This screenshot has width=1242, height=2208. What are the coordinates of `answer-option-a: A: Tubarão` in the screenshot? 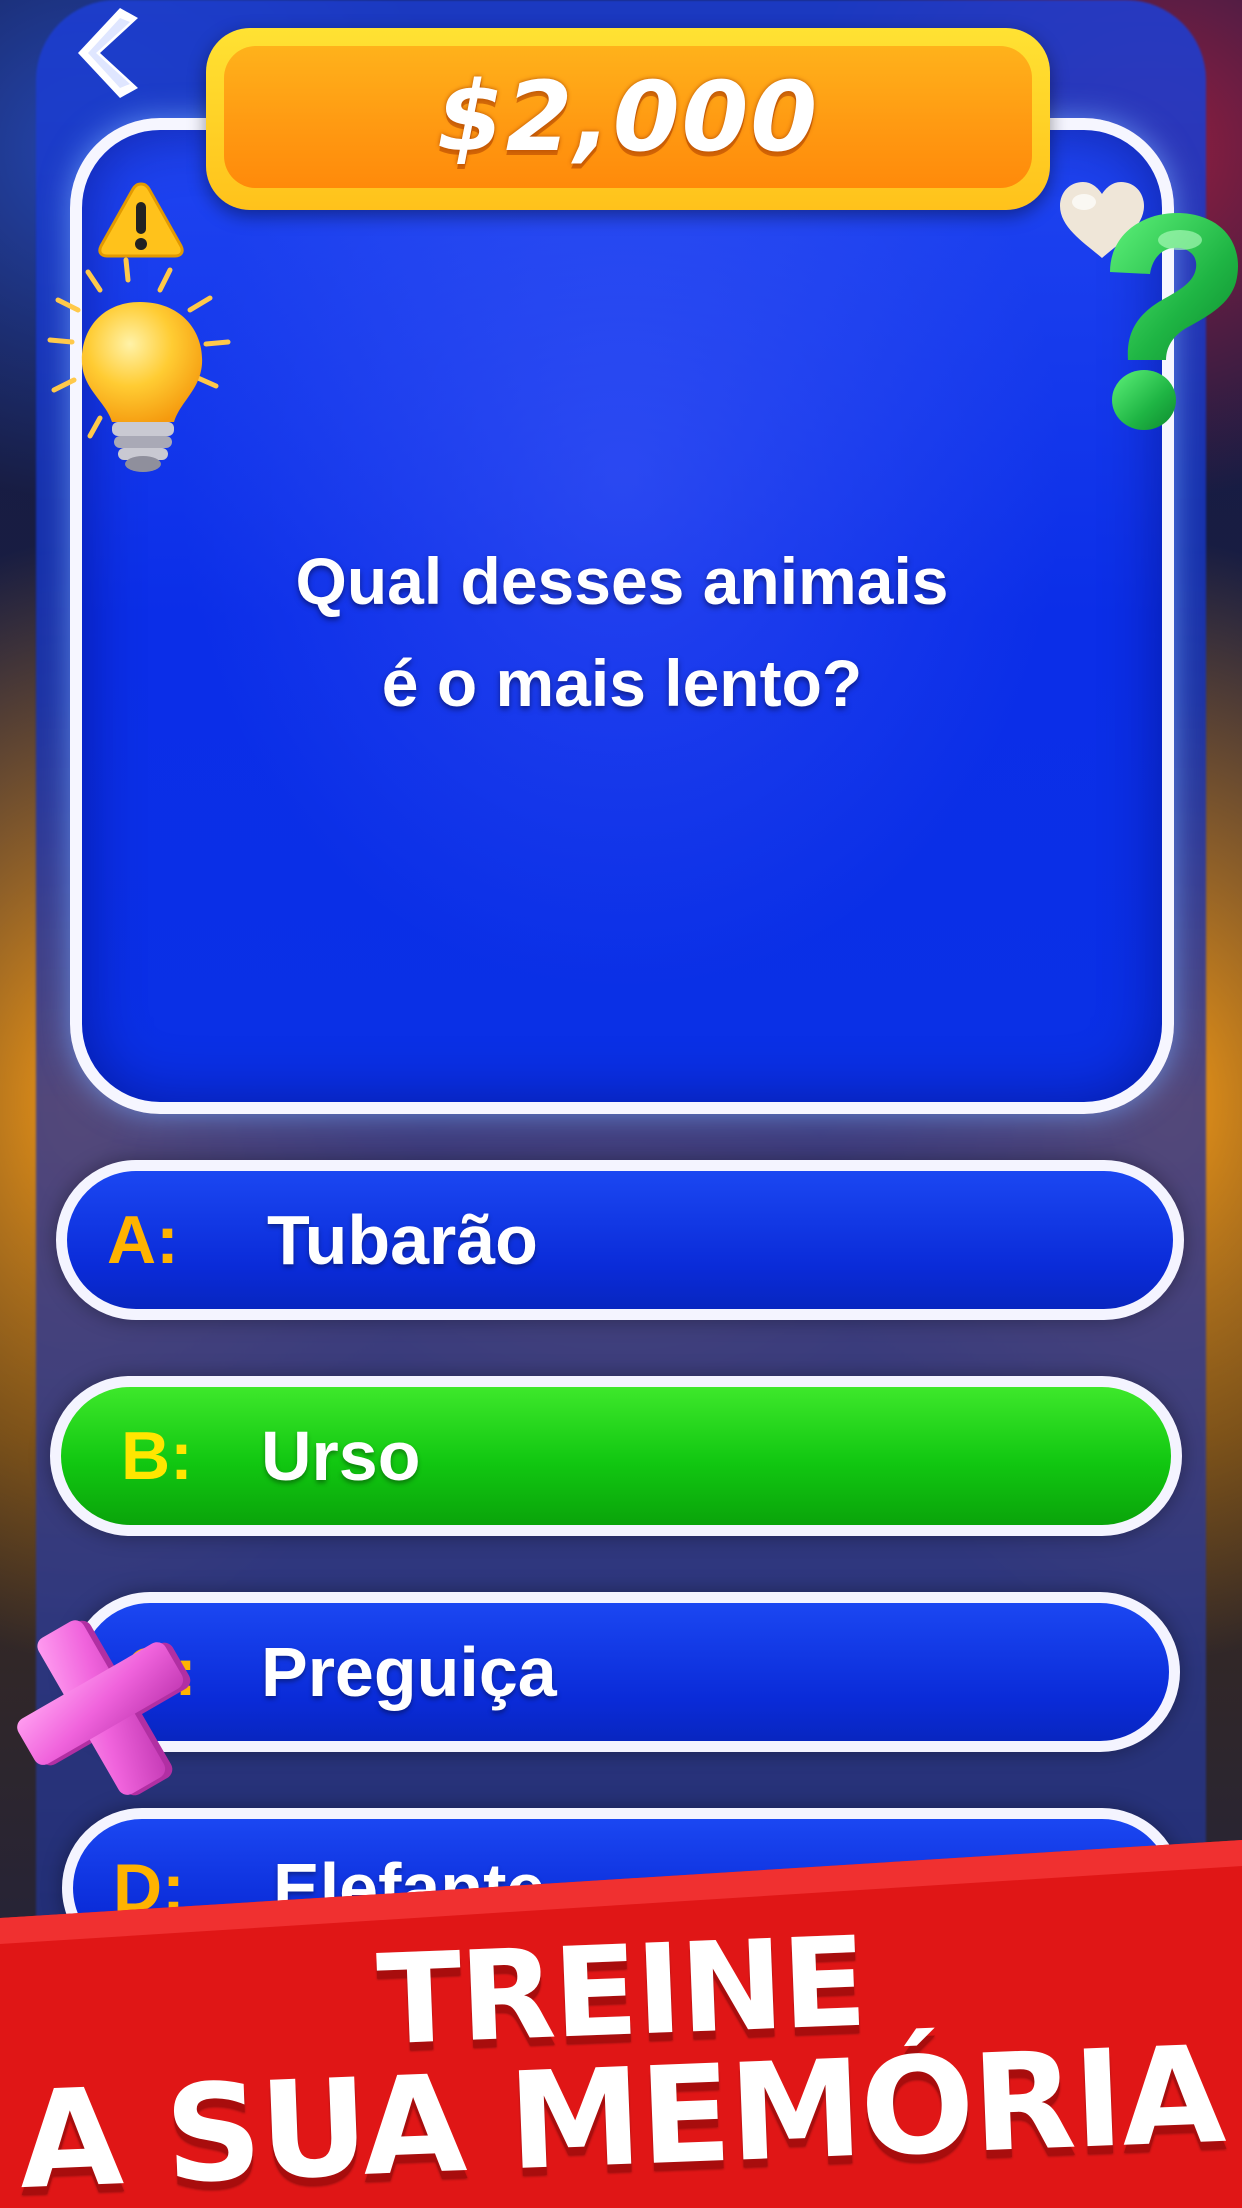 It's located at (620, 1240).